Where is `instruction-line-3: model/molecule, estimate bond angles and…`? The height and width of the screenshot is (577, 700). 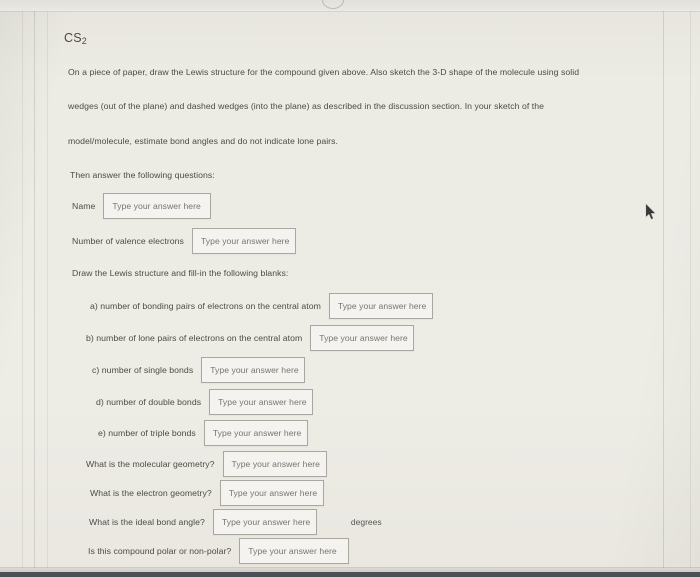 instruction-line-3: model/molecule, estimate bond angles and… is located at coordinates (203, 141).